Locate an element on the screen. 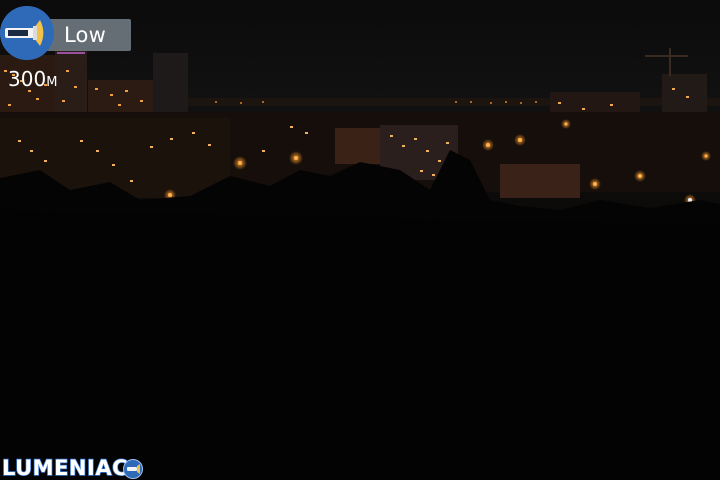  flashlight-icon is located at coordinates (27, 33).